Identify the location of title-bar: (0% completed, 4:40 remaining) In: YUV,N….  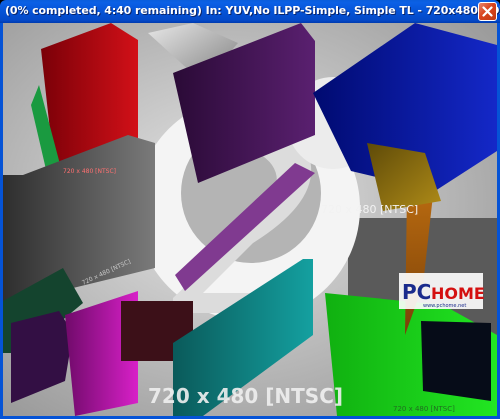
(250, 11).